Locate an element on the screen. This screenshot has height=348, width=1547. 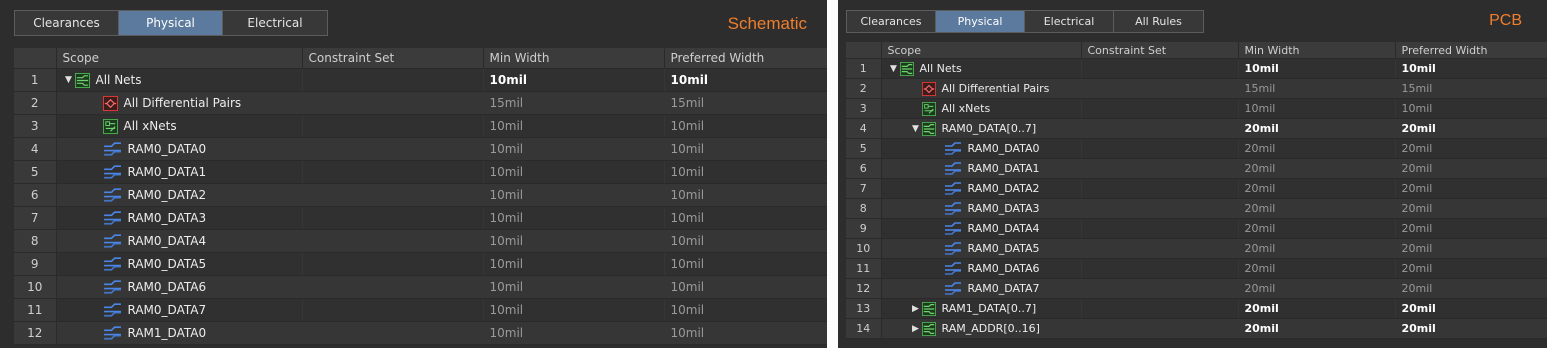
table-row: 4 ▼ RAM0_DATA[0..7] 20mil 20mil is located at coordinates (1196, 128).